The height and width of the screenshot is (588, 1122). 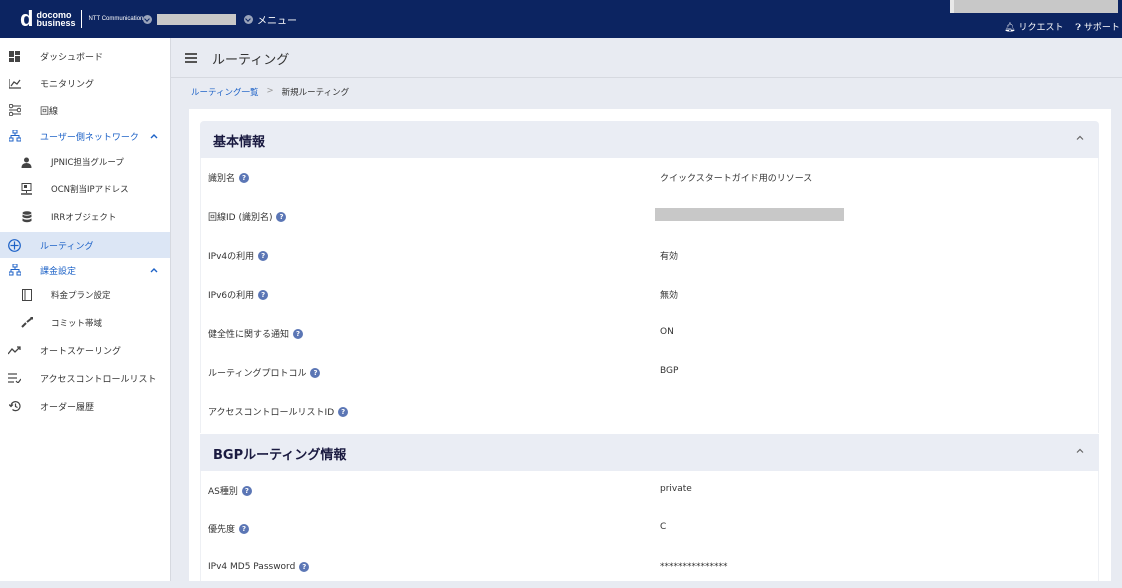 I want to click on row-priority: 優先度? C, so click(x=437, y=528).